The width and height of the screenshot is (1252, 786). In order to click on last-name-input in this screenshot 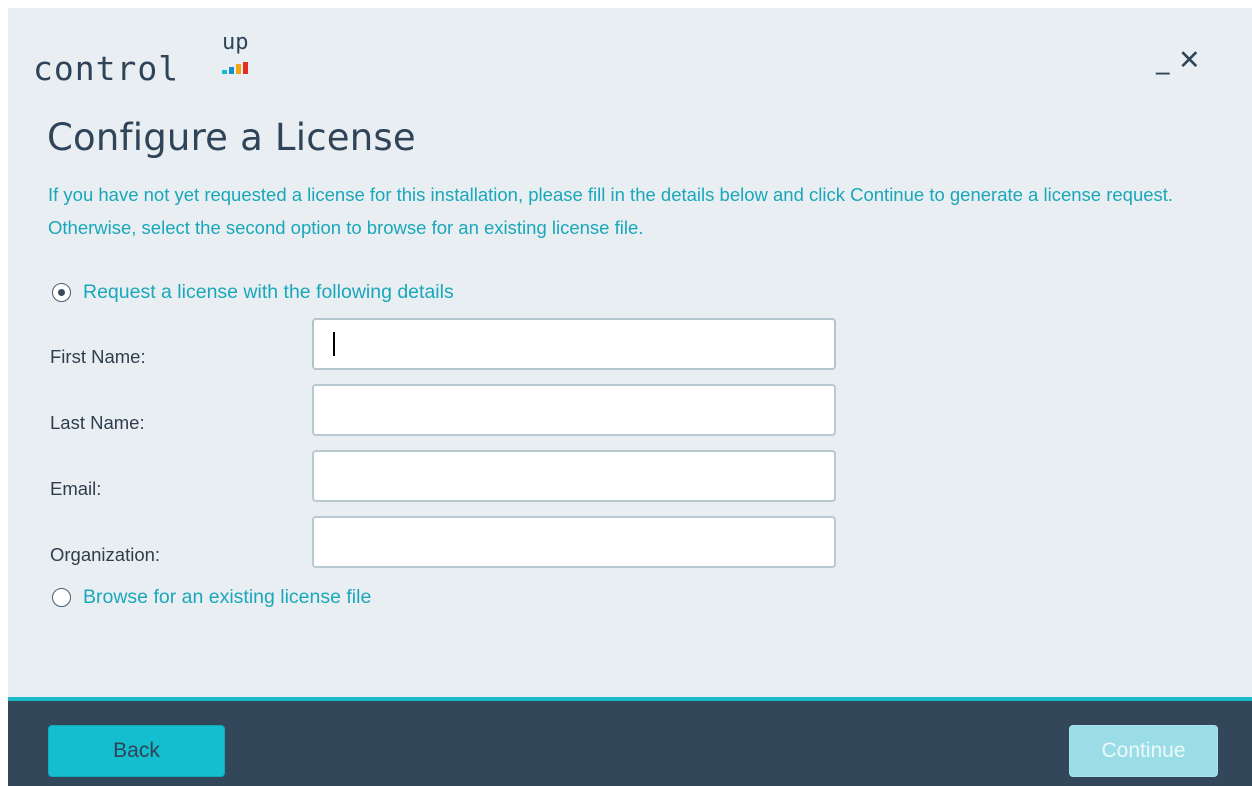, I will do `click(574, 410)`.